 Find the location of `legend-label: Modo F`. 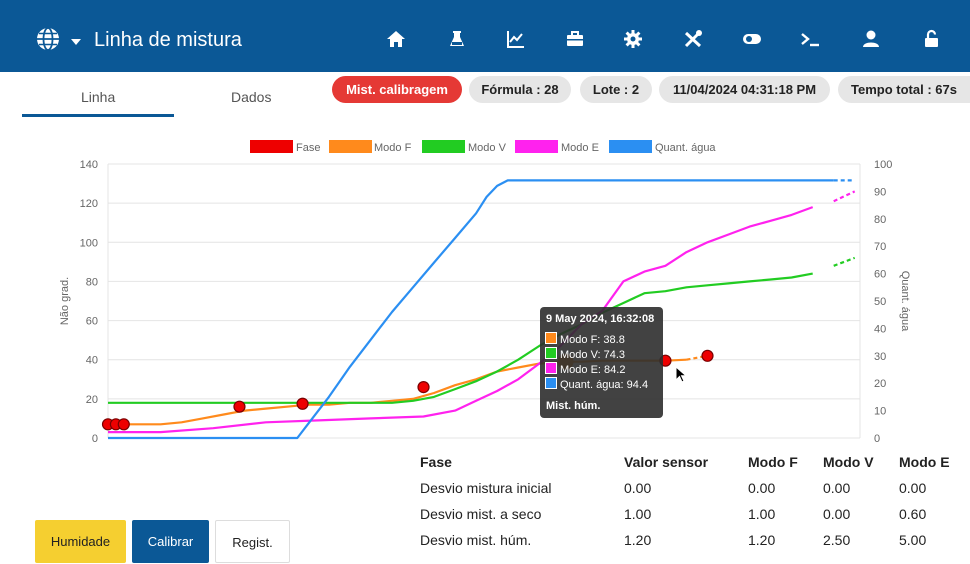

legend-label: Modo F is located at coordinates (393, 148).